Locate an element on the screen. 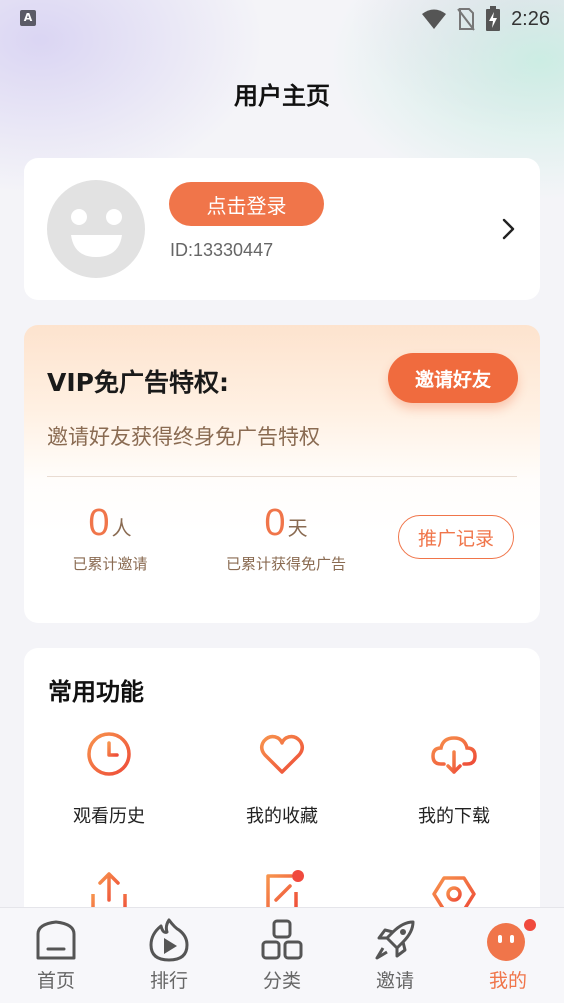  days-label: 已累计获得免广告 is located at coordinates (285, 564).